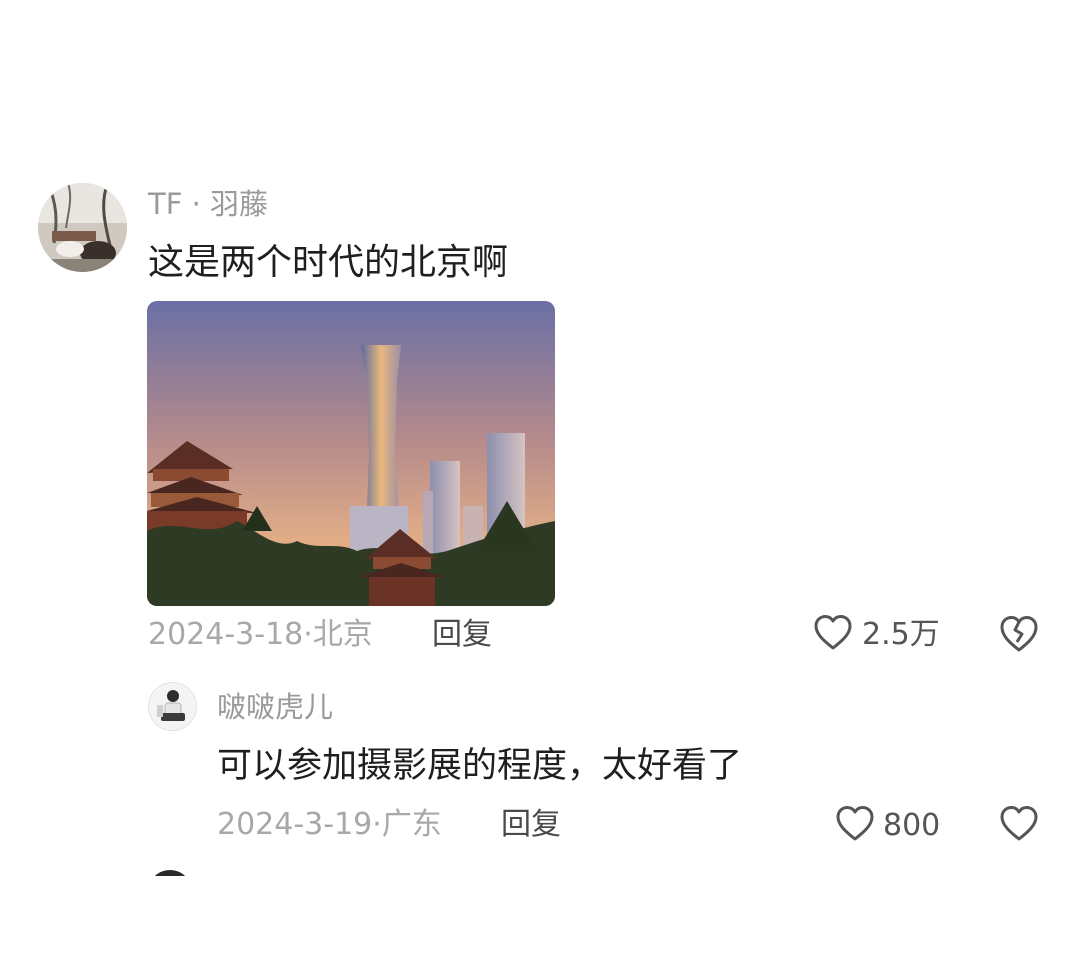  I want to click on like-count: 2.5万, so click(901, 634).